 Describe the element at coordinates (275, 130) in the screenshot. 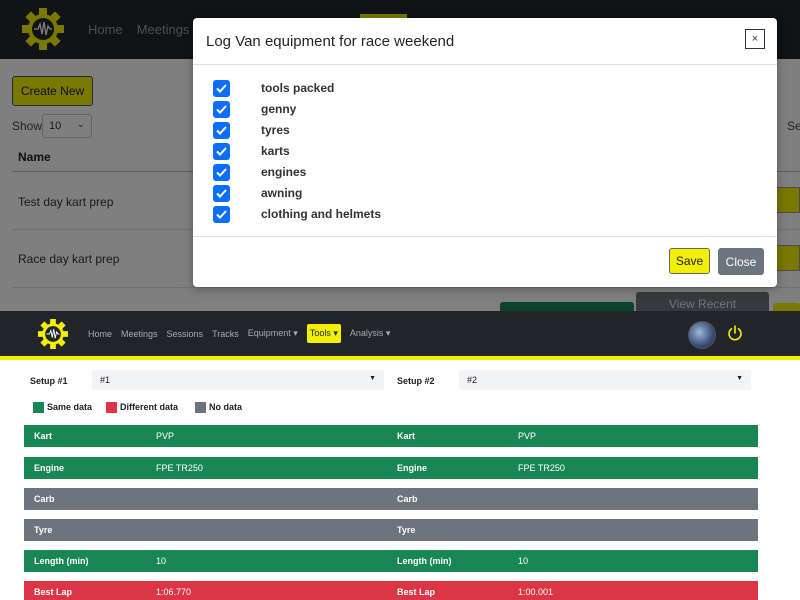

I see `checklist-item-label: tyres` at that location.